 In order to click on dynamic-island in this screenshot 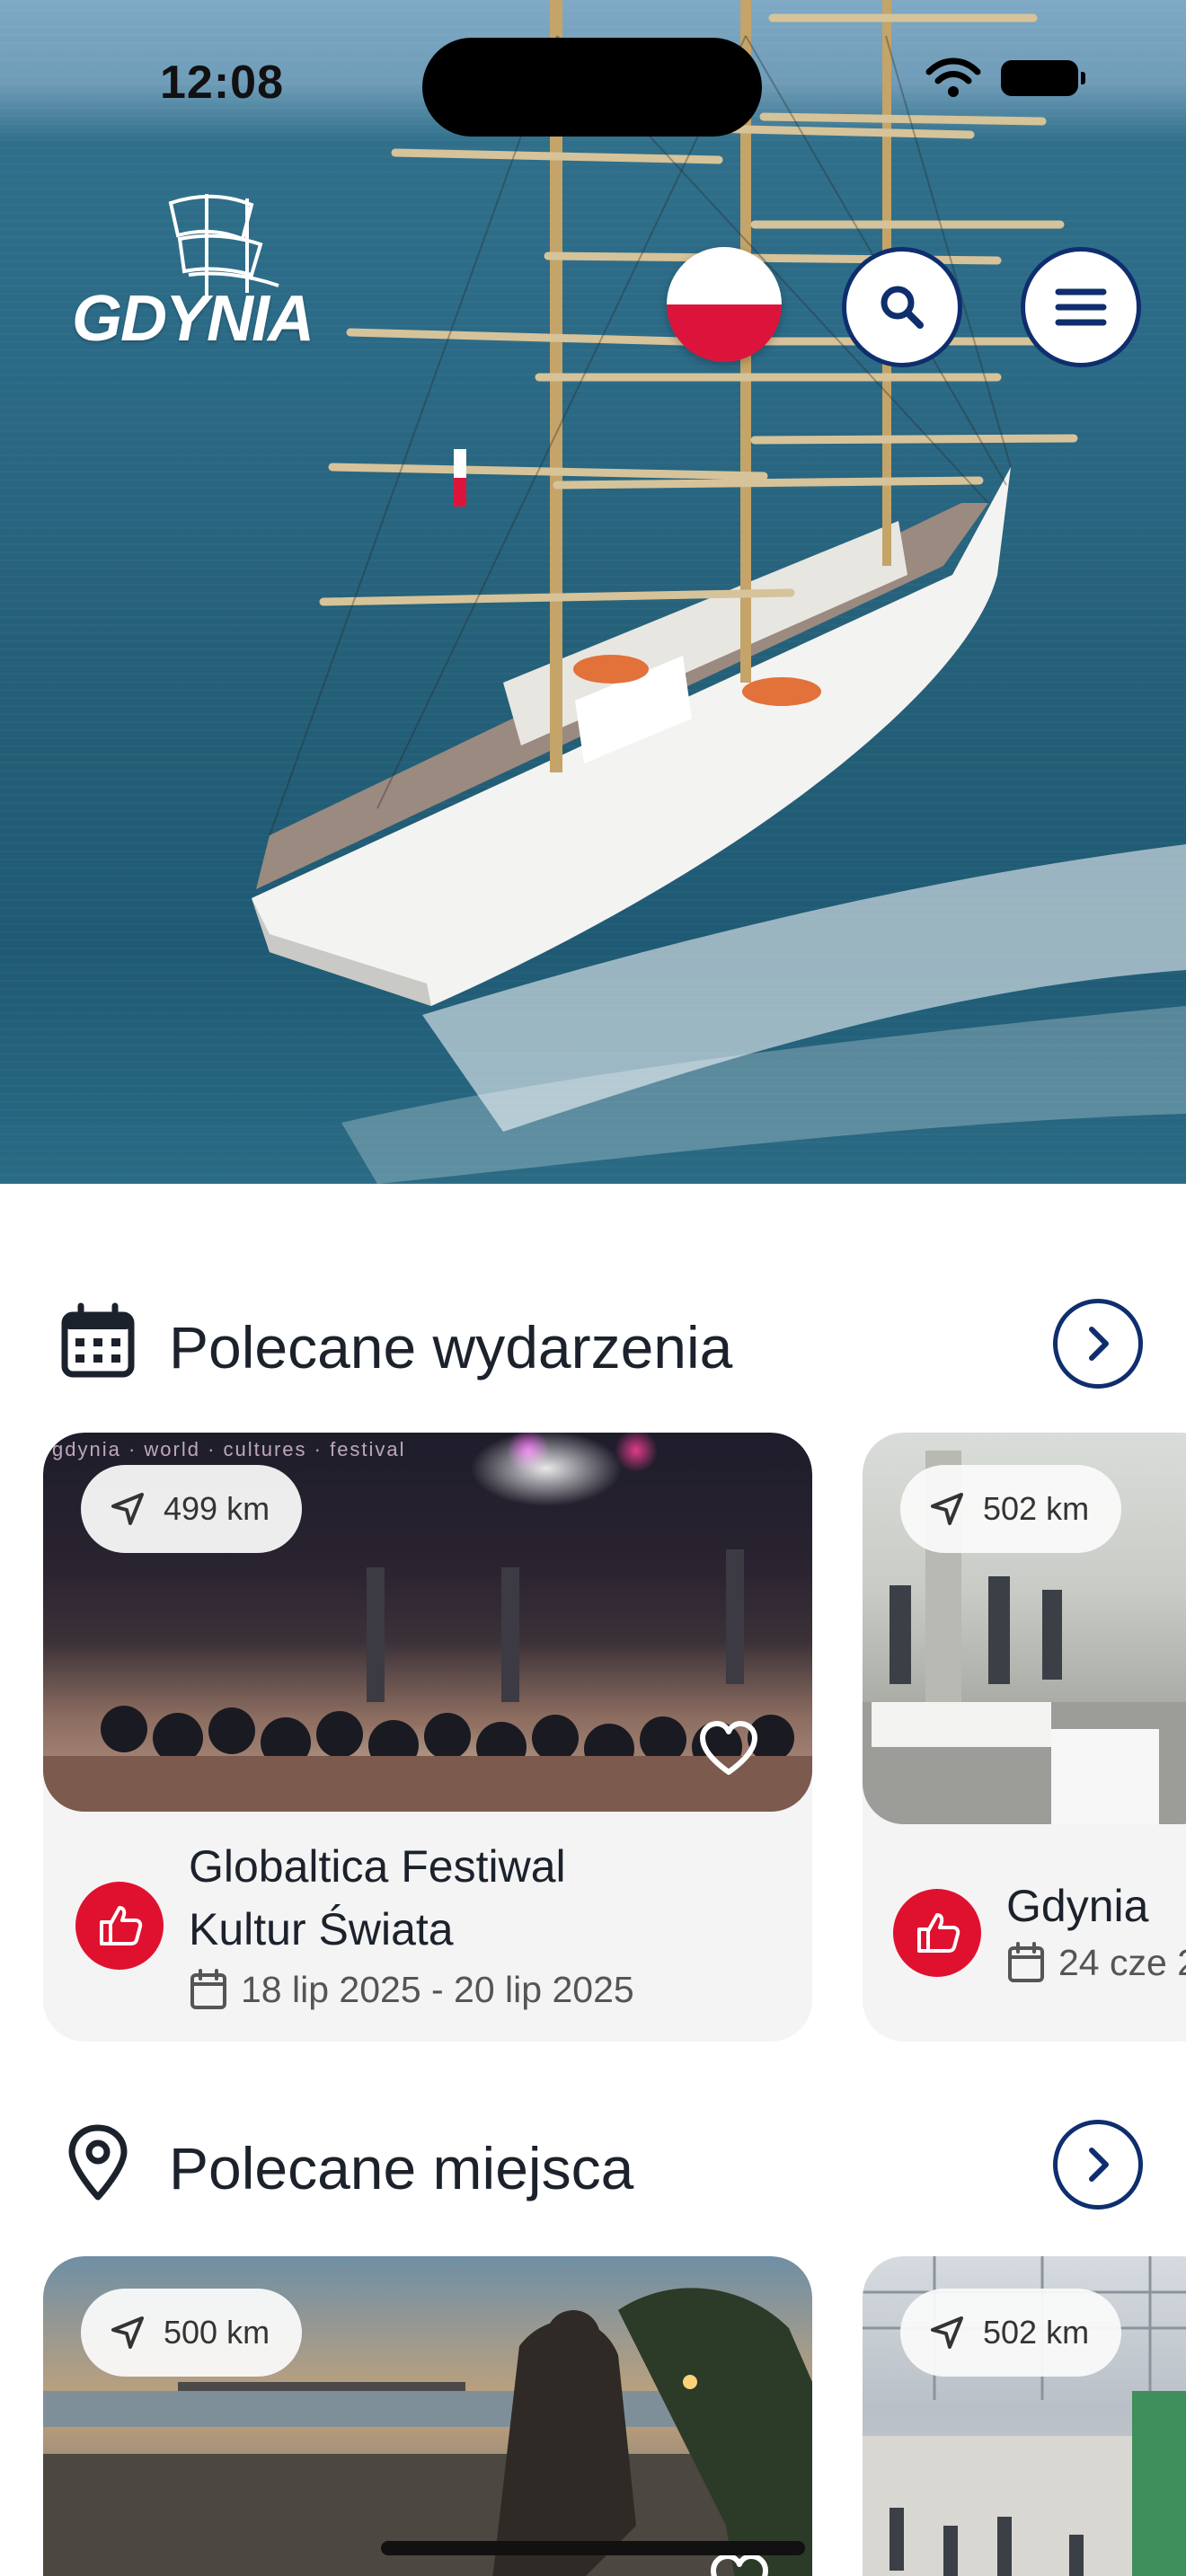, I will do `click(592, 87)`.